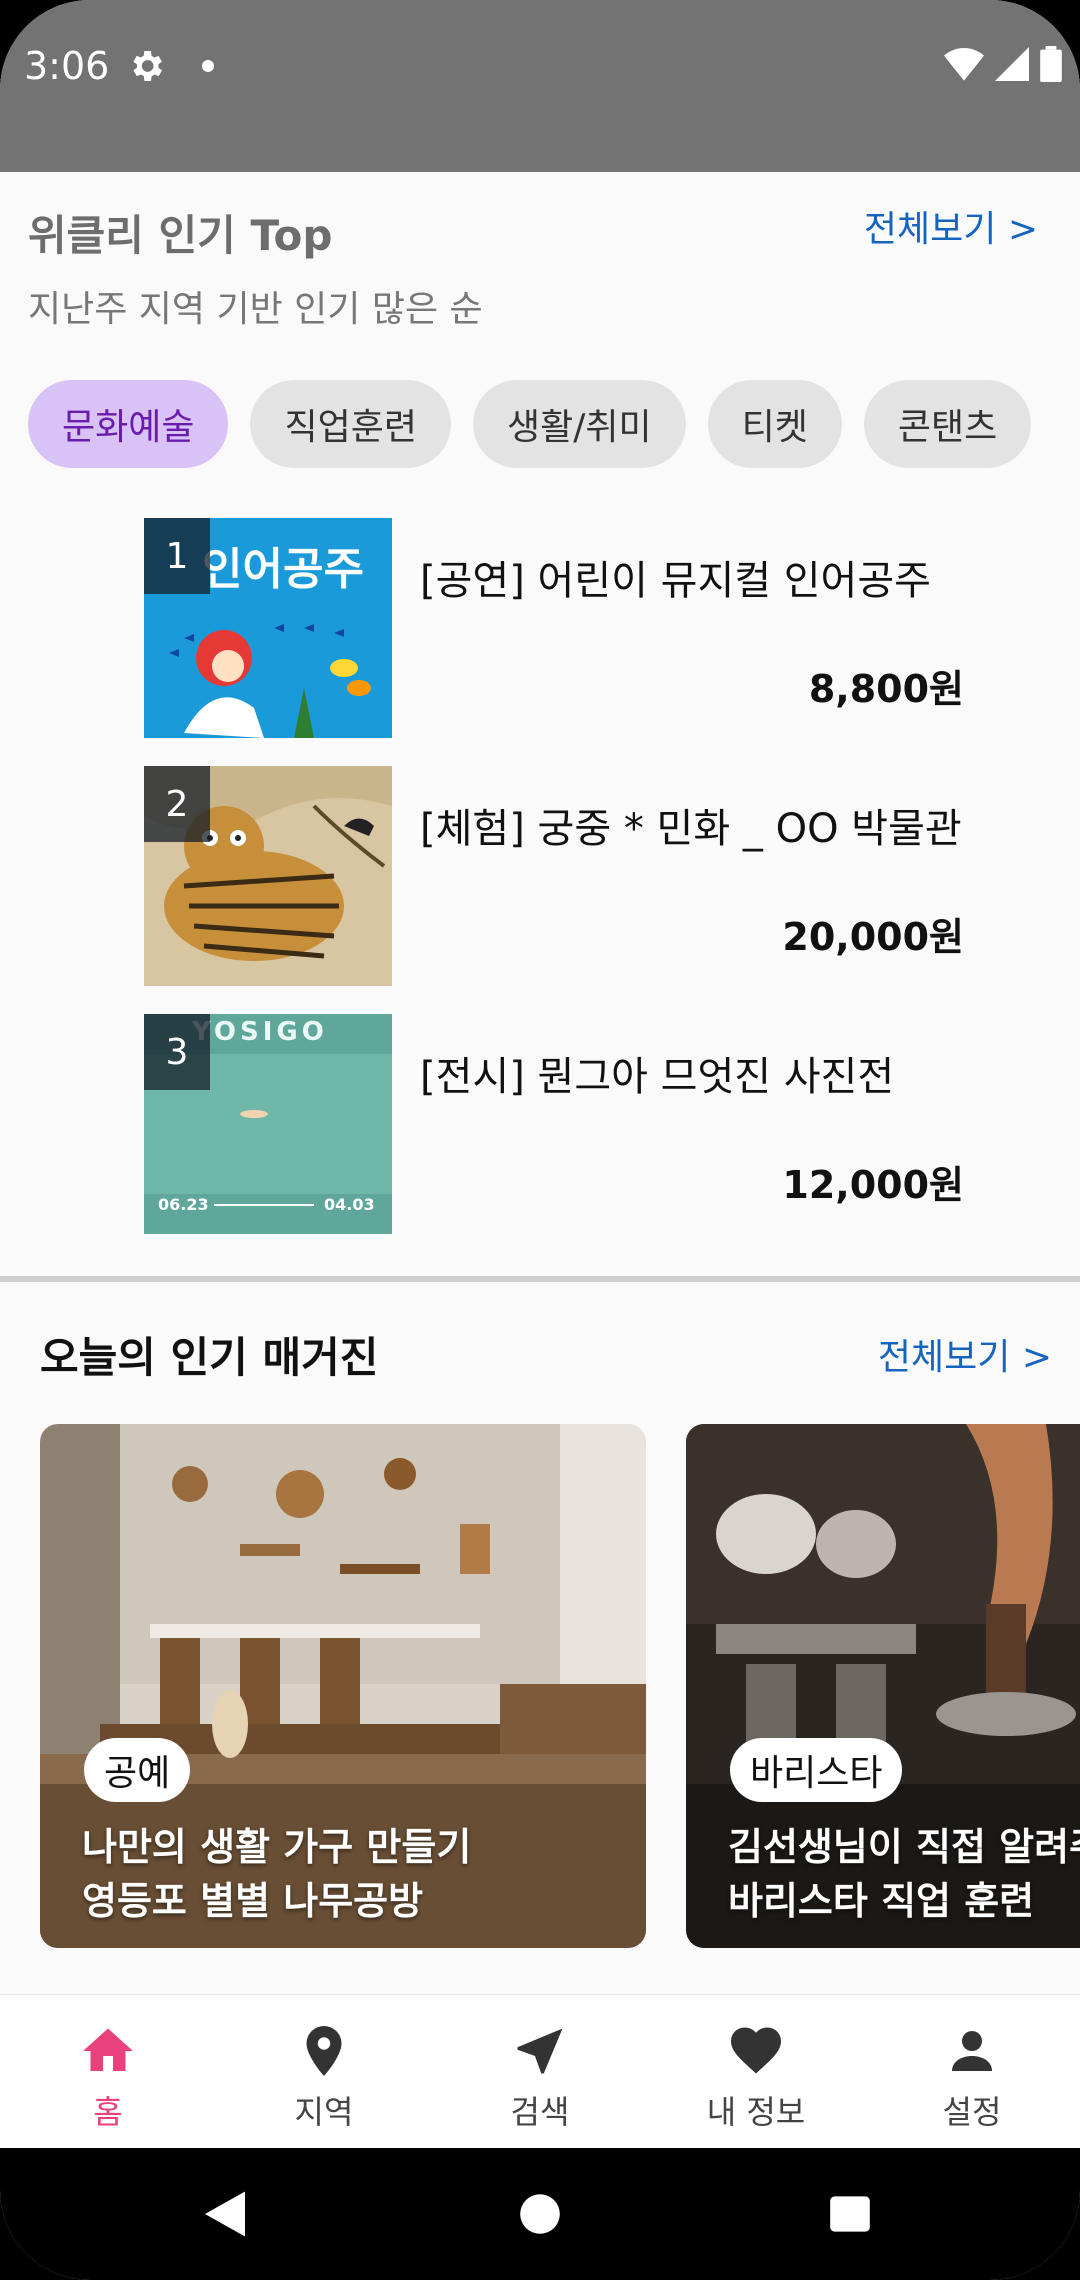  Describe the element at coordinates (177, 804) in the screenshot. I see `rank-number-badge: 2` at that location.